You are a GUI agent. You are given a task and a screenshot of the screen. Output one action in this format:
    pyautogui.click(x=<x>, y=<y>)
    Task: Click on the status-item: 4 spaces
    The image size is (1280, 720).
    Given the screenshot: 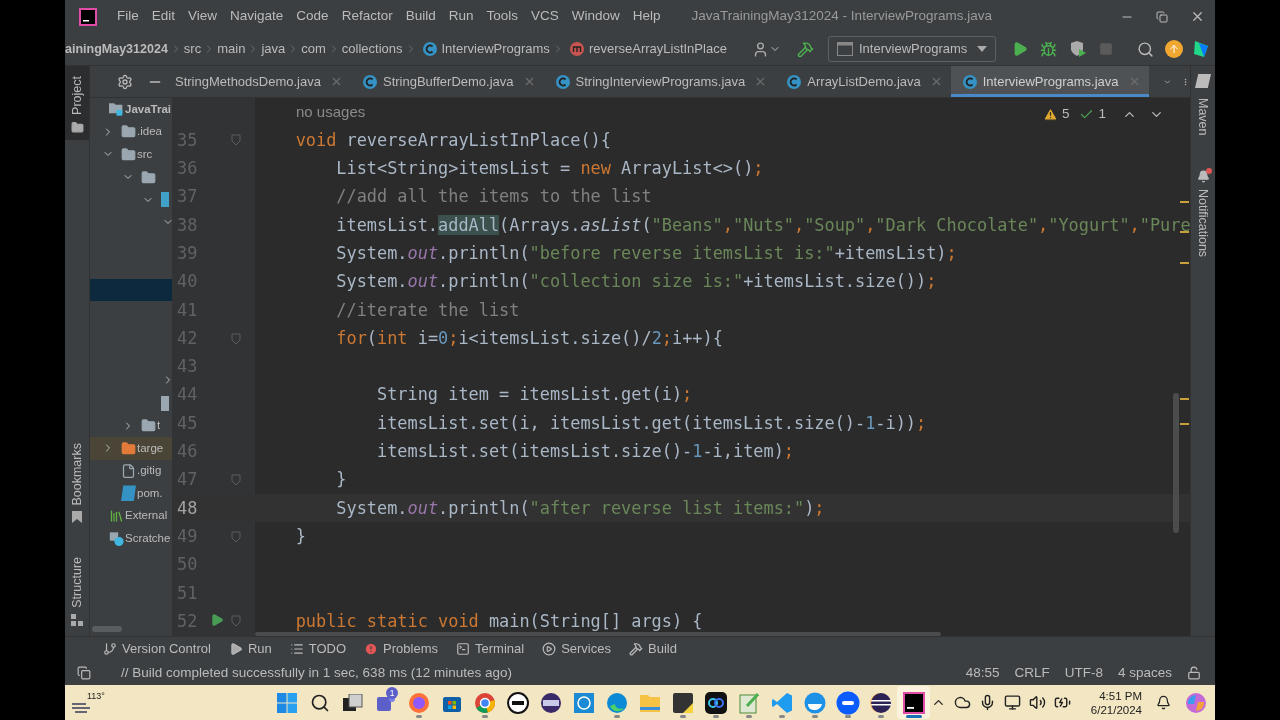 What is the action you would take?
    pyautogui.click(x=1144, y=673)
    